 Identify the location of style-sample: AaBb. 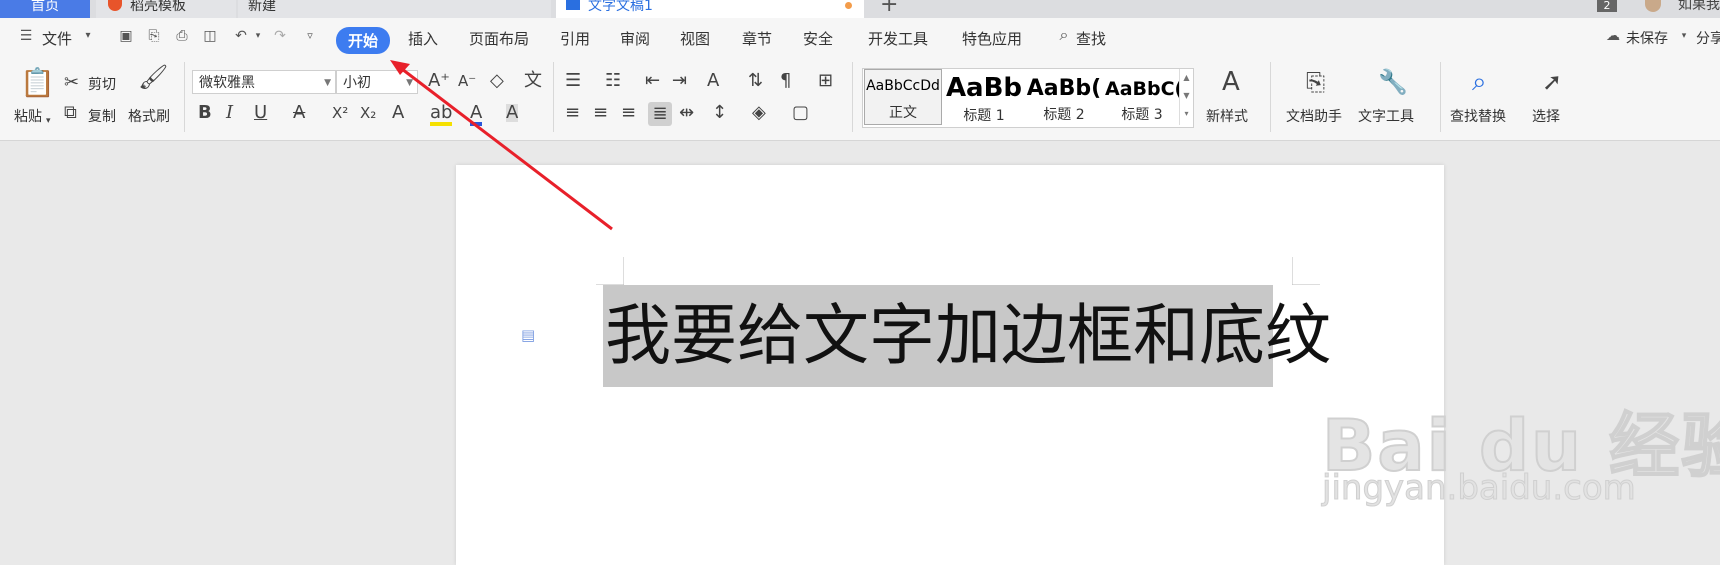
(984, 88).